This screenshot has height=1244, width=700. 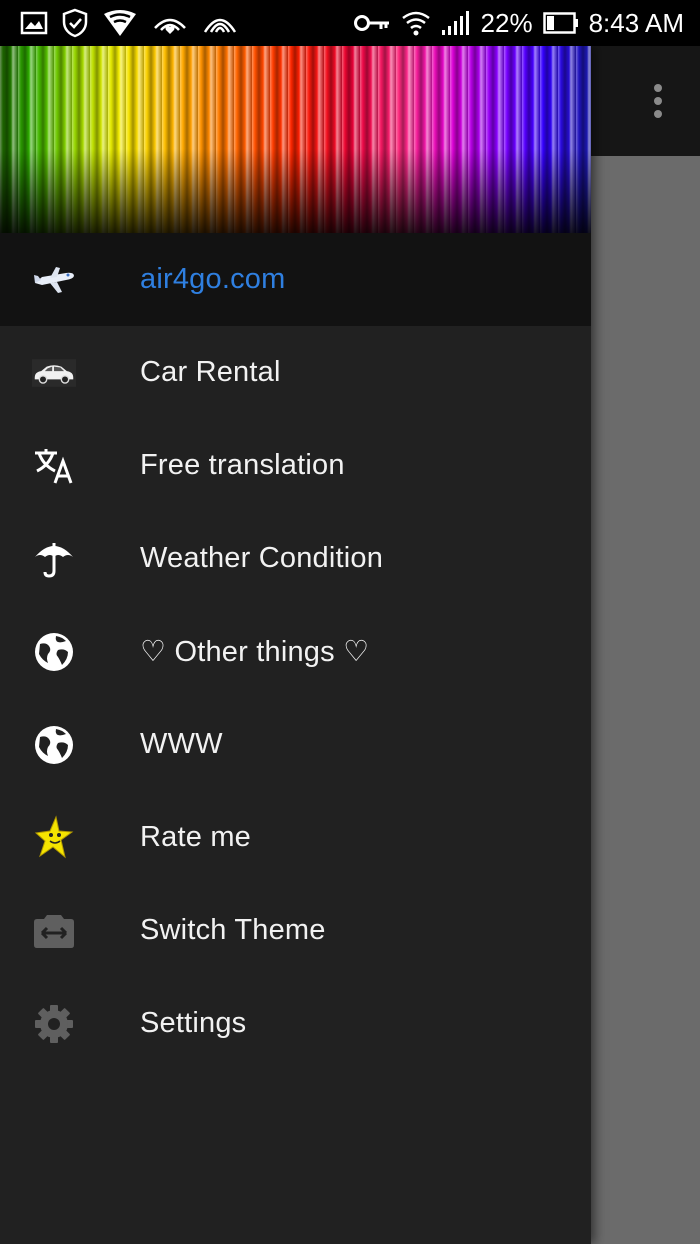 What do you see at coordinates (54, 837) in the screenshot?
I see `star-icon` at bounding box center [54, 837].